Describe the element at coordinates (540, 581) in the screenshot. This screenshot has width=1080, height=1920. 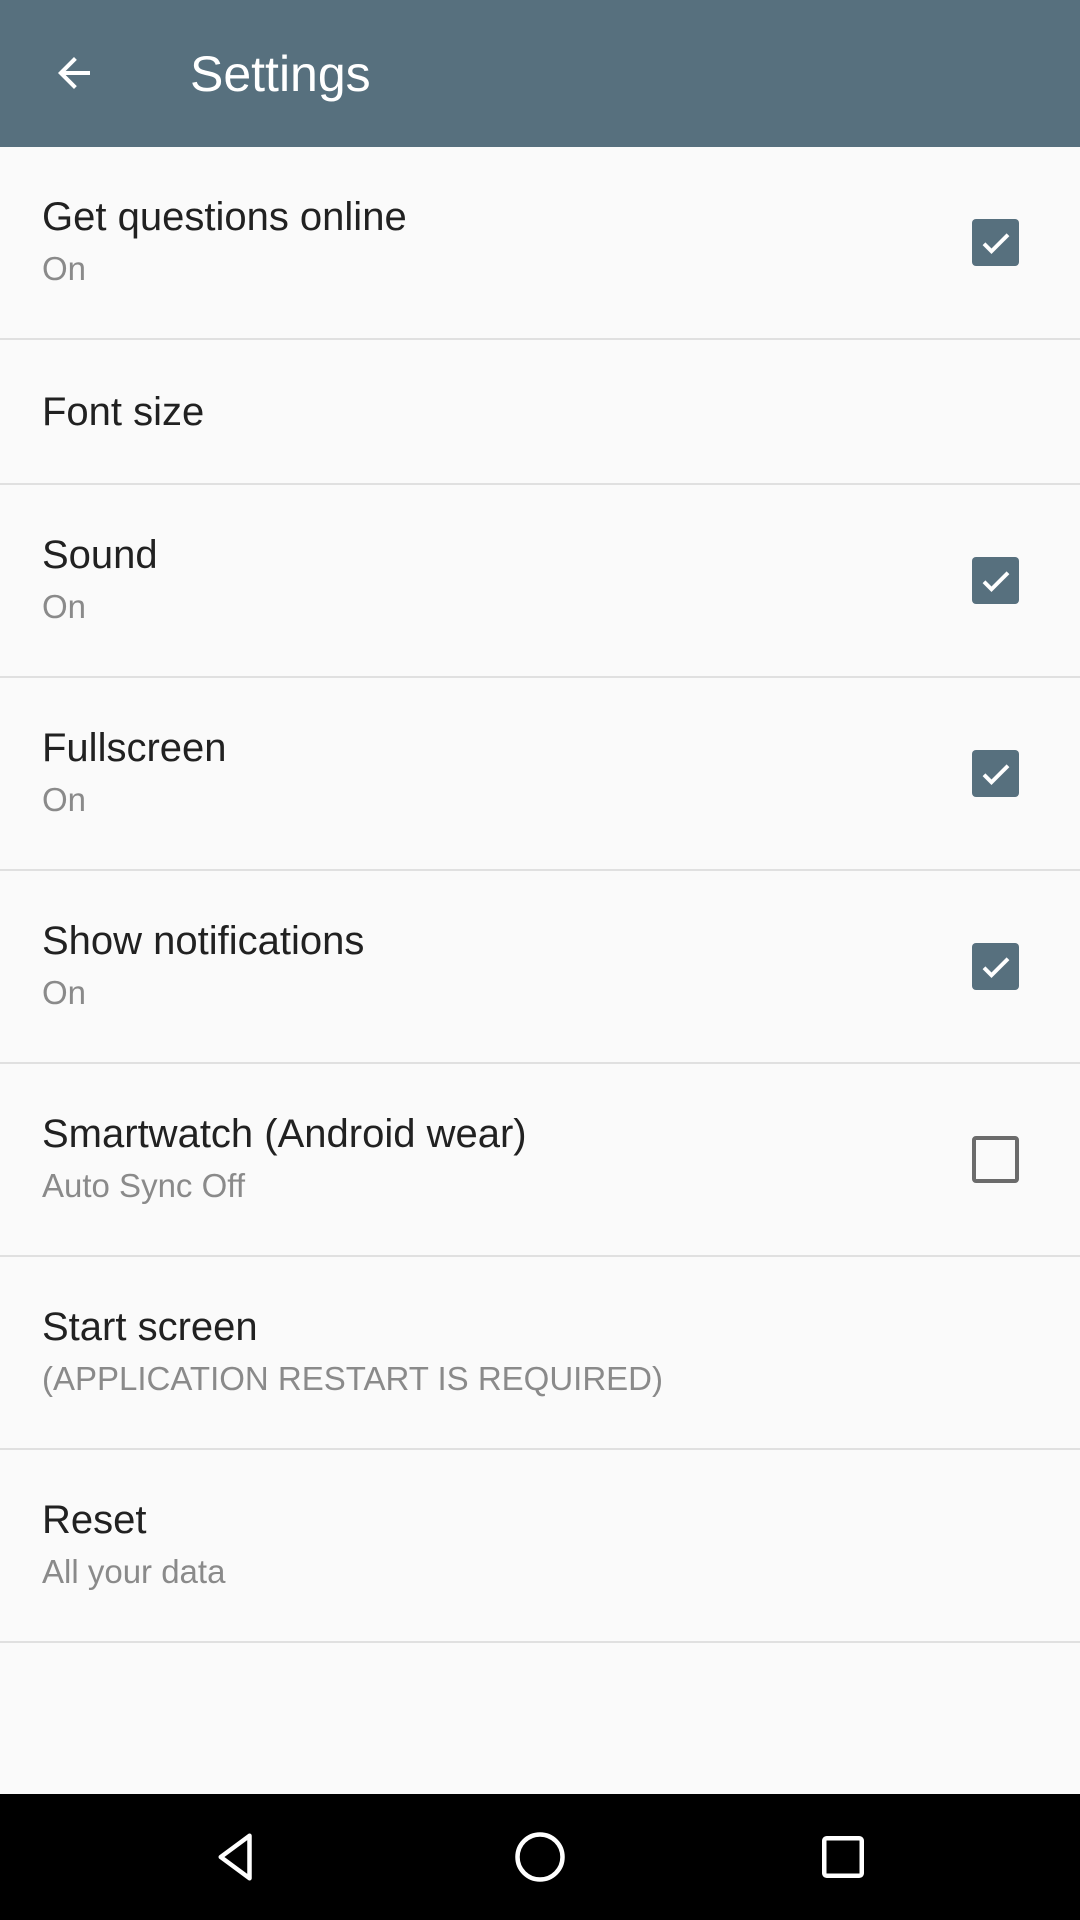
I see `setting-sound: Sound On` at that location.